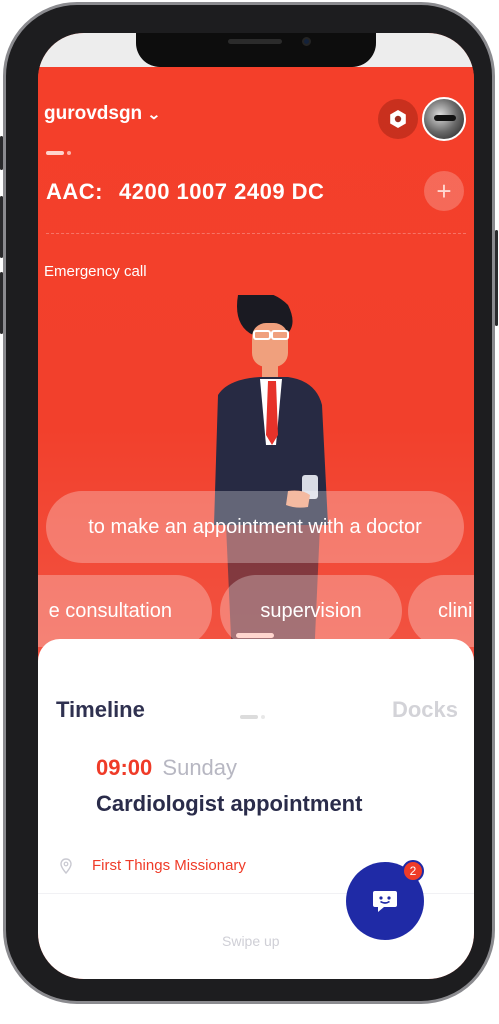 The image size is (499, 1024). Describe the element at coordinates (306, 41) in the screenshot. I see `camera` at that location.